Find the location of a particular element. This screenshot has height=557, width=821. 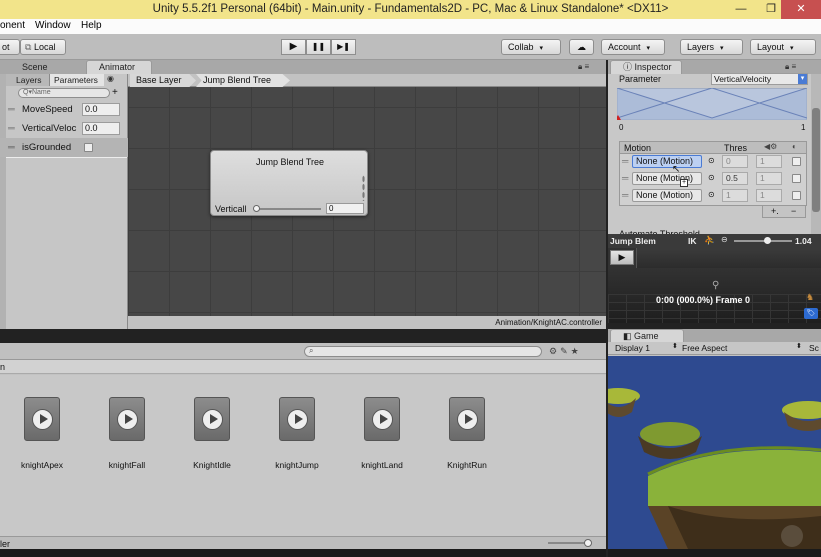

remove-motion-button: − is located at coordinates (793, 211).